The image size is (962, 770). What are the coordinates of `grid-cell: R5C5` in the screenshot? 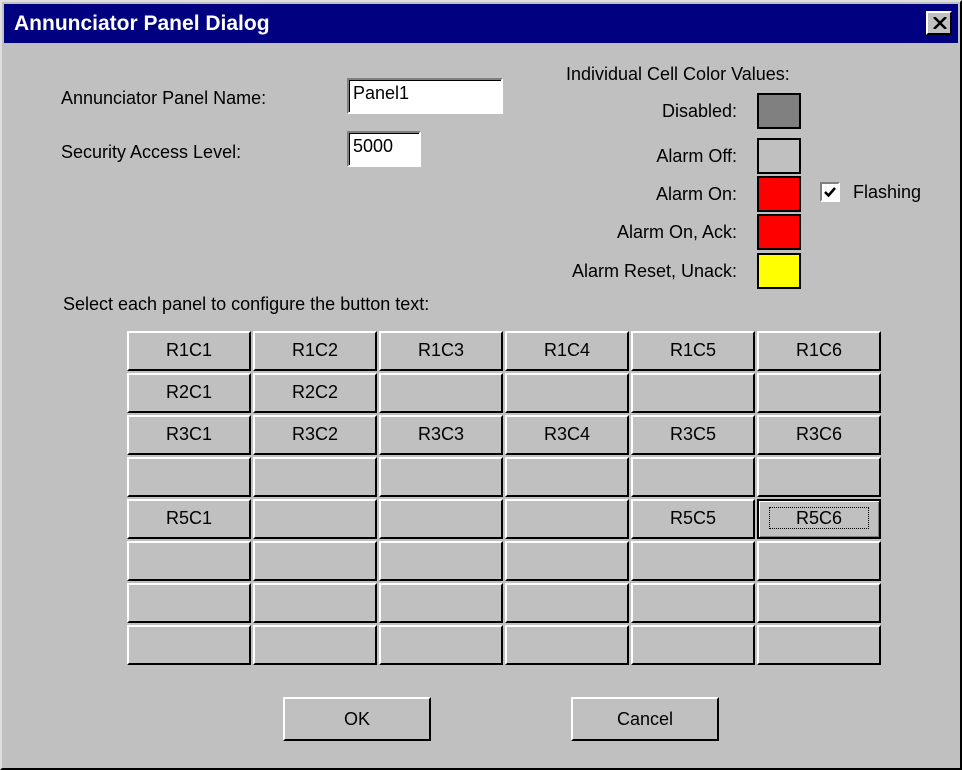 It's located at (693, 519).